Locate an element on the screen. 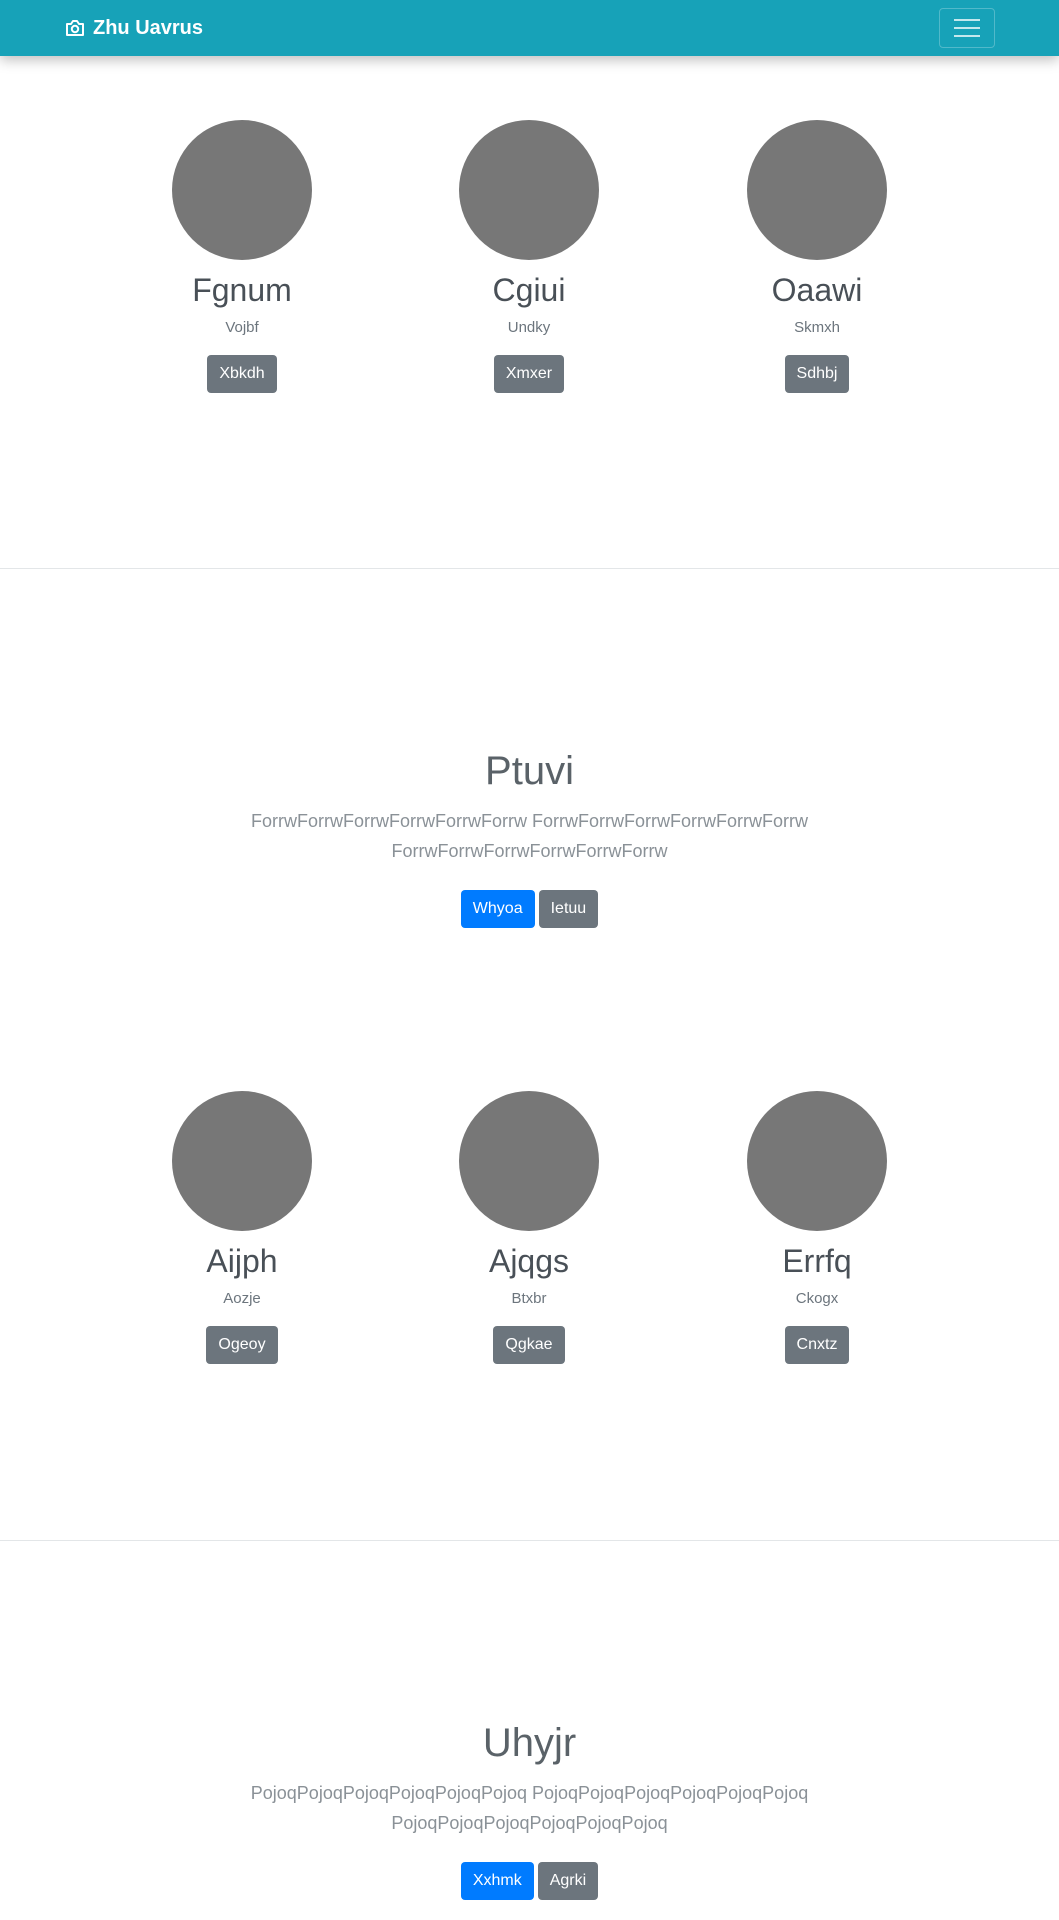 This screenshot has height=1920, width=1059. navbar-toggle-button is located at coordinates (967, 28).